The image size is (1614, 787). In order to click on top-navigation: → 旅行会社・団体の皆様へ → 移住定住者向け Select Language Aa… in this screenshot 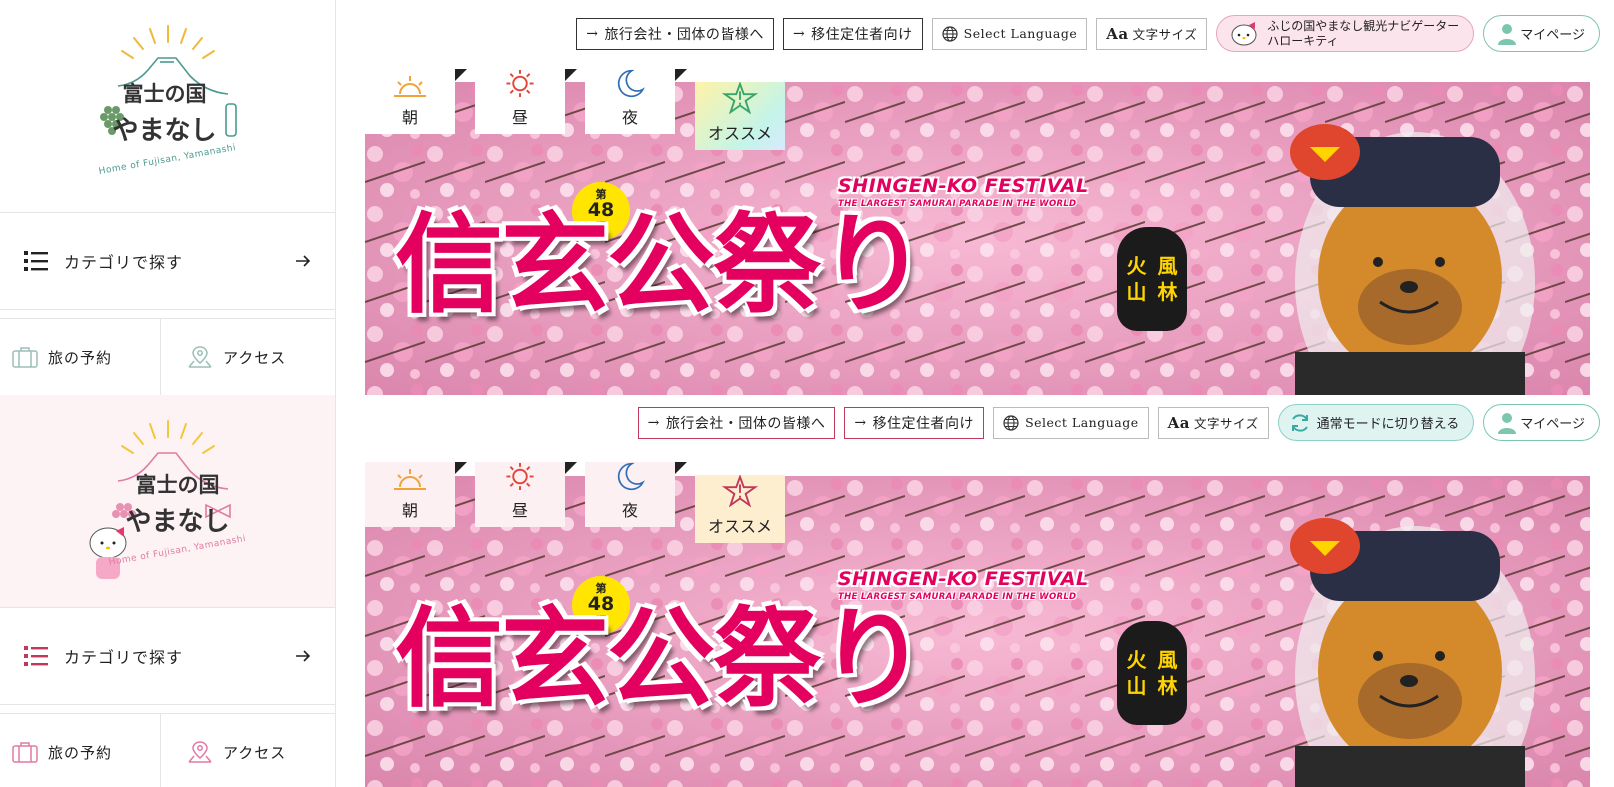, I will do `click(1088, 33)`.